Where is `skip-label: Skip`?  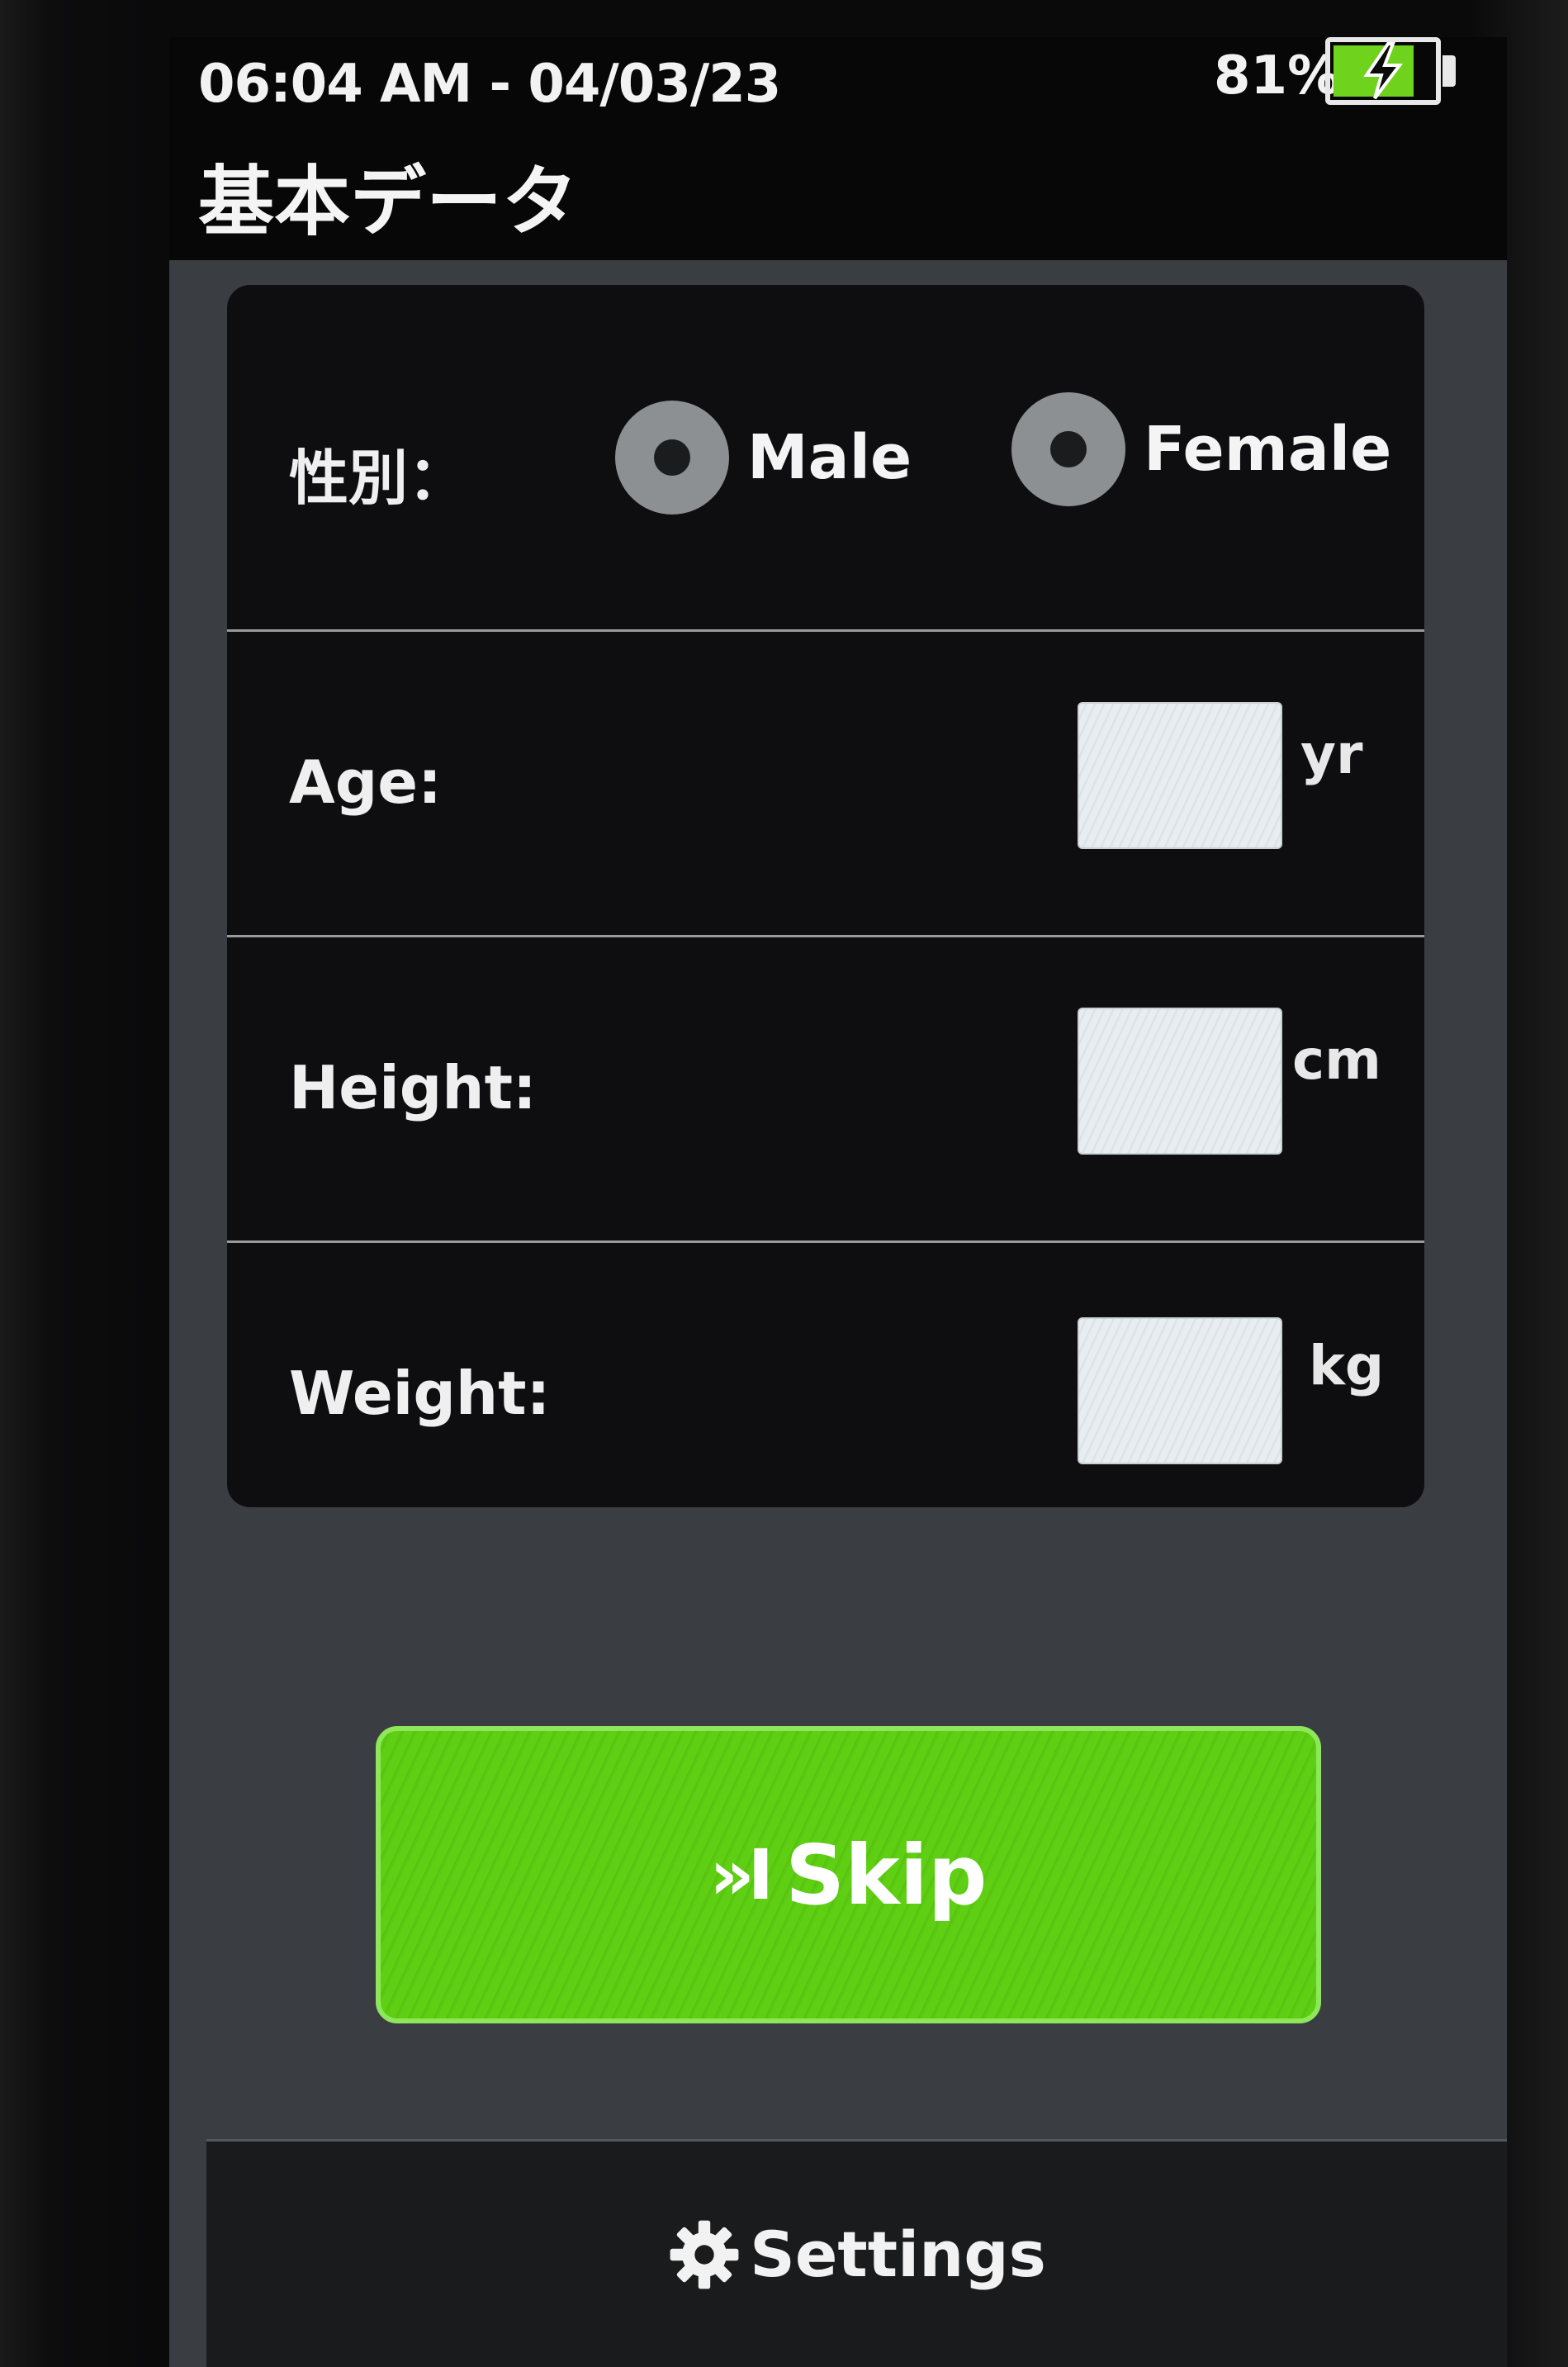 skip-label: Skip is located at coordinates (887, 1874).